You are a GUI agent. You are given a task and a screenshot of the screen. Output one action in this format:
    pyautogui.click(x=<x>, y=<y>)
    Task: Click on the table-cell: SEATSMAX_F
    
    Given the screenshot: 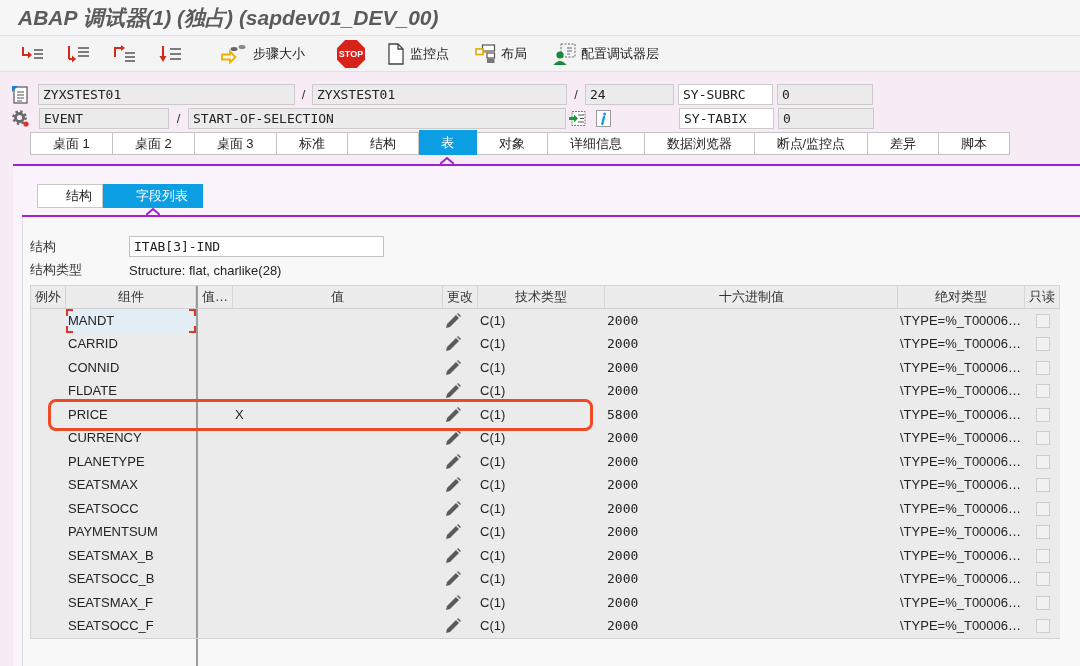 What is the action you would take?
    pyautogui.click(x=109, y=602)
    